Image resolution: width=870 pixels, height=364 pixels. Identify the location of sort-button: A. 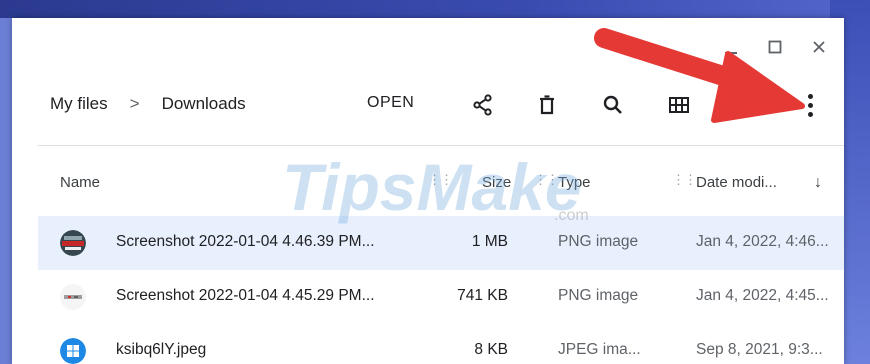
(739, 104).